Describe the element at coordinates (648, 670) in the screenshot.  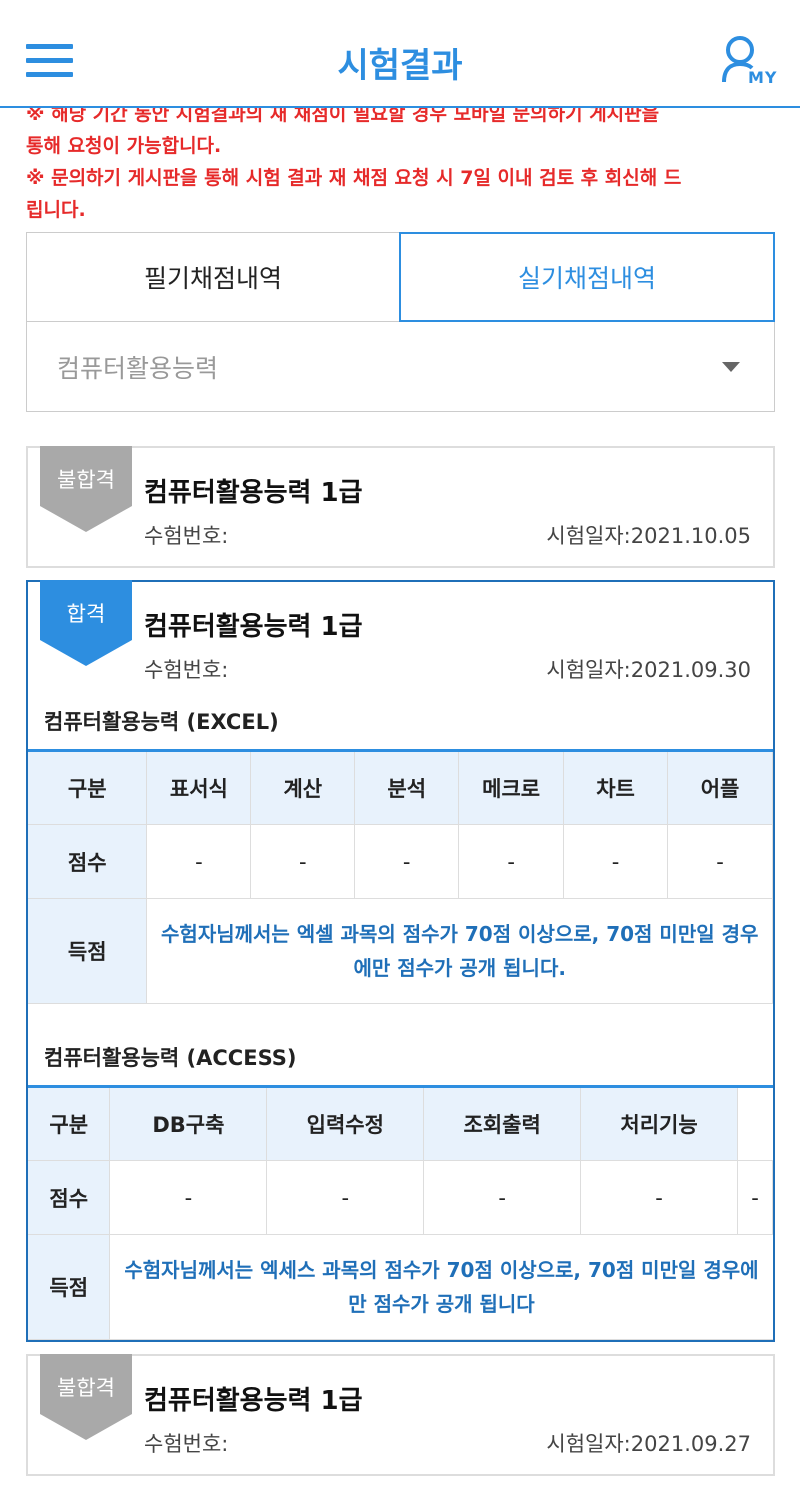
I see `exam-date: 시험일자:2021.09.30` at that location.